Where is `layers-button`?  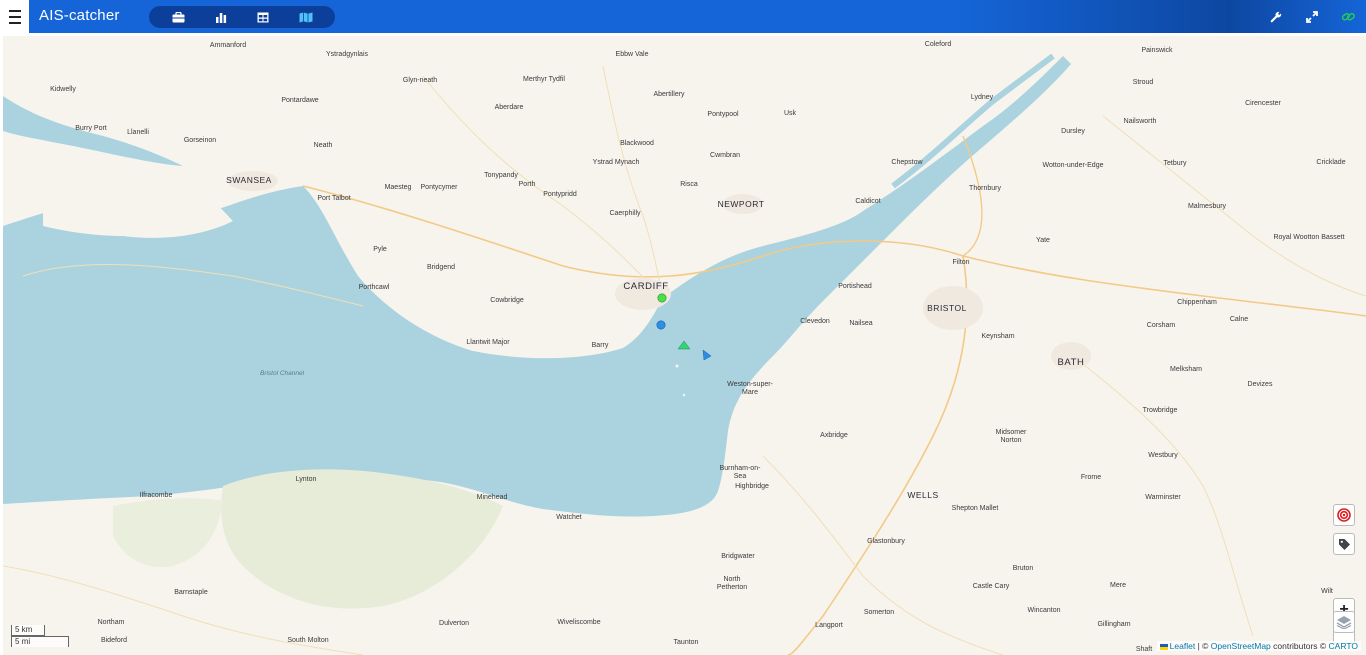 layers-button is located at coordinates (1344, 622).